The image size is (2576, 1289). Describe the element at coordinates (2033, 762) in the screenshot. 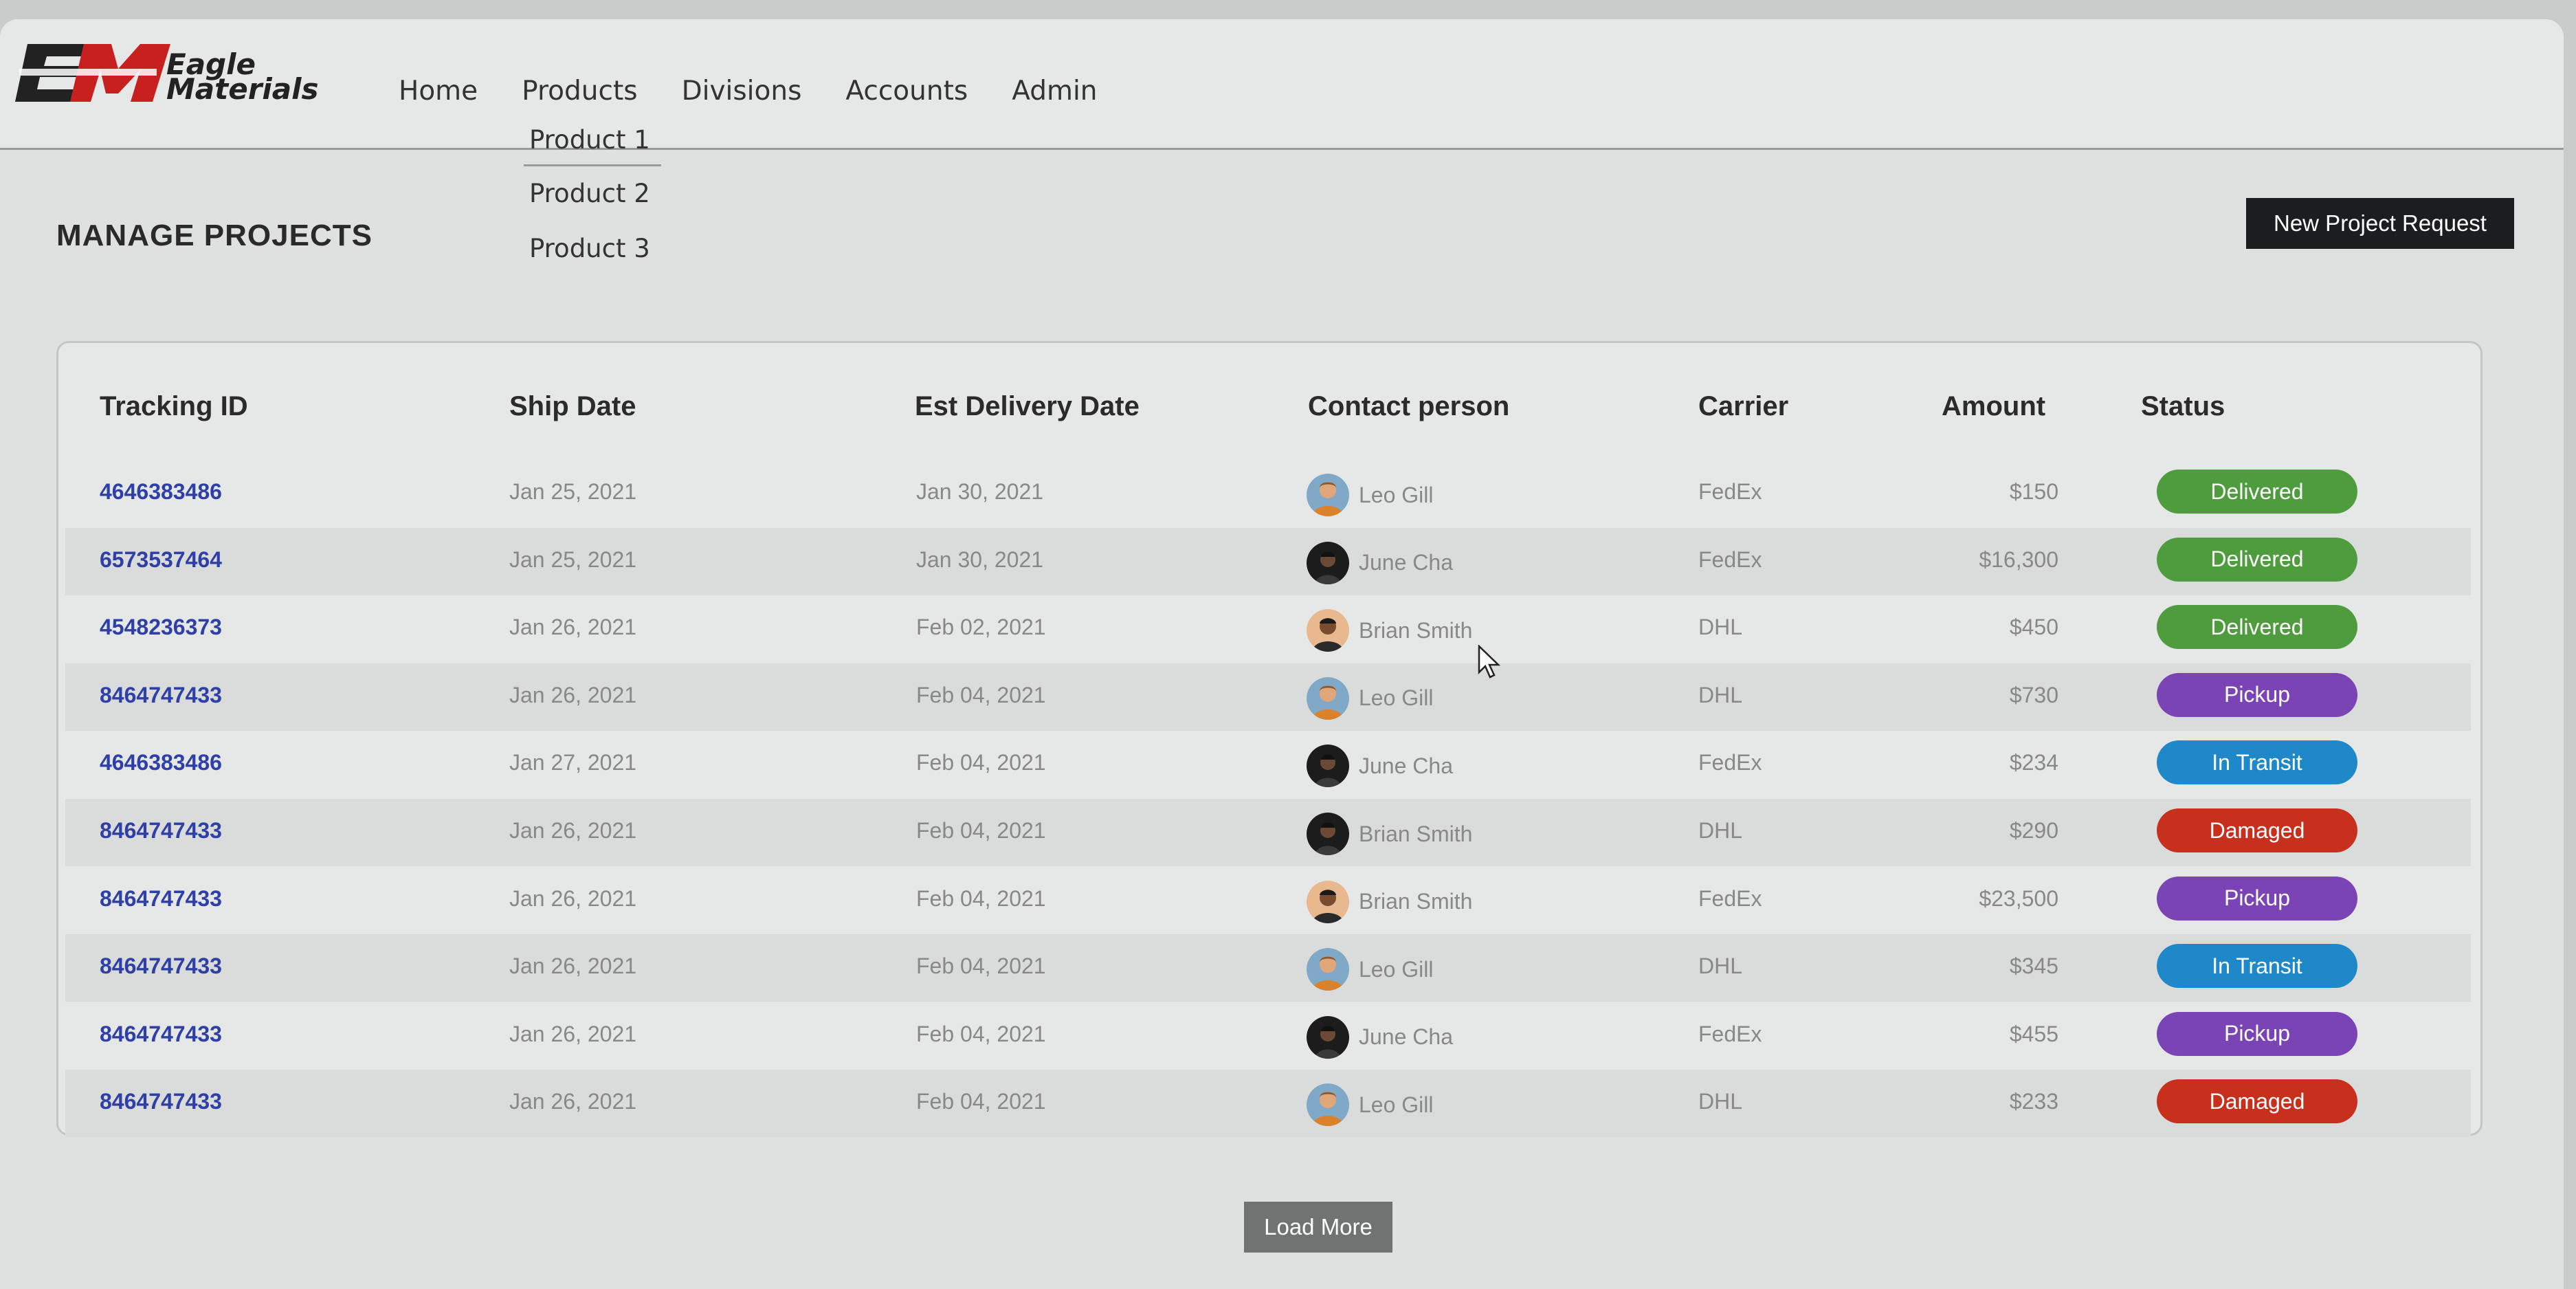

I see `amount: $234` at that location.